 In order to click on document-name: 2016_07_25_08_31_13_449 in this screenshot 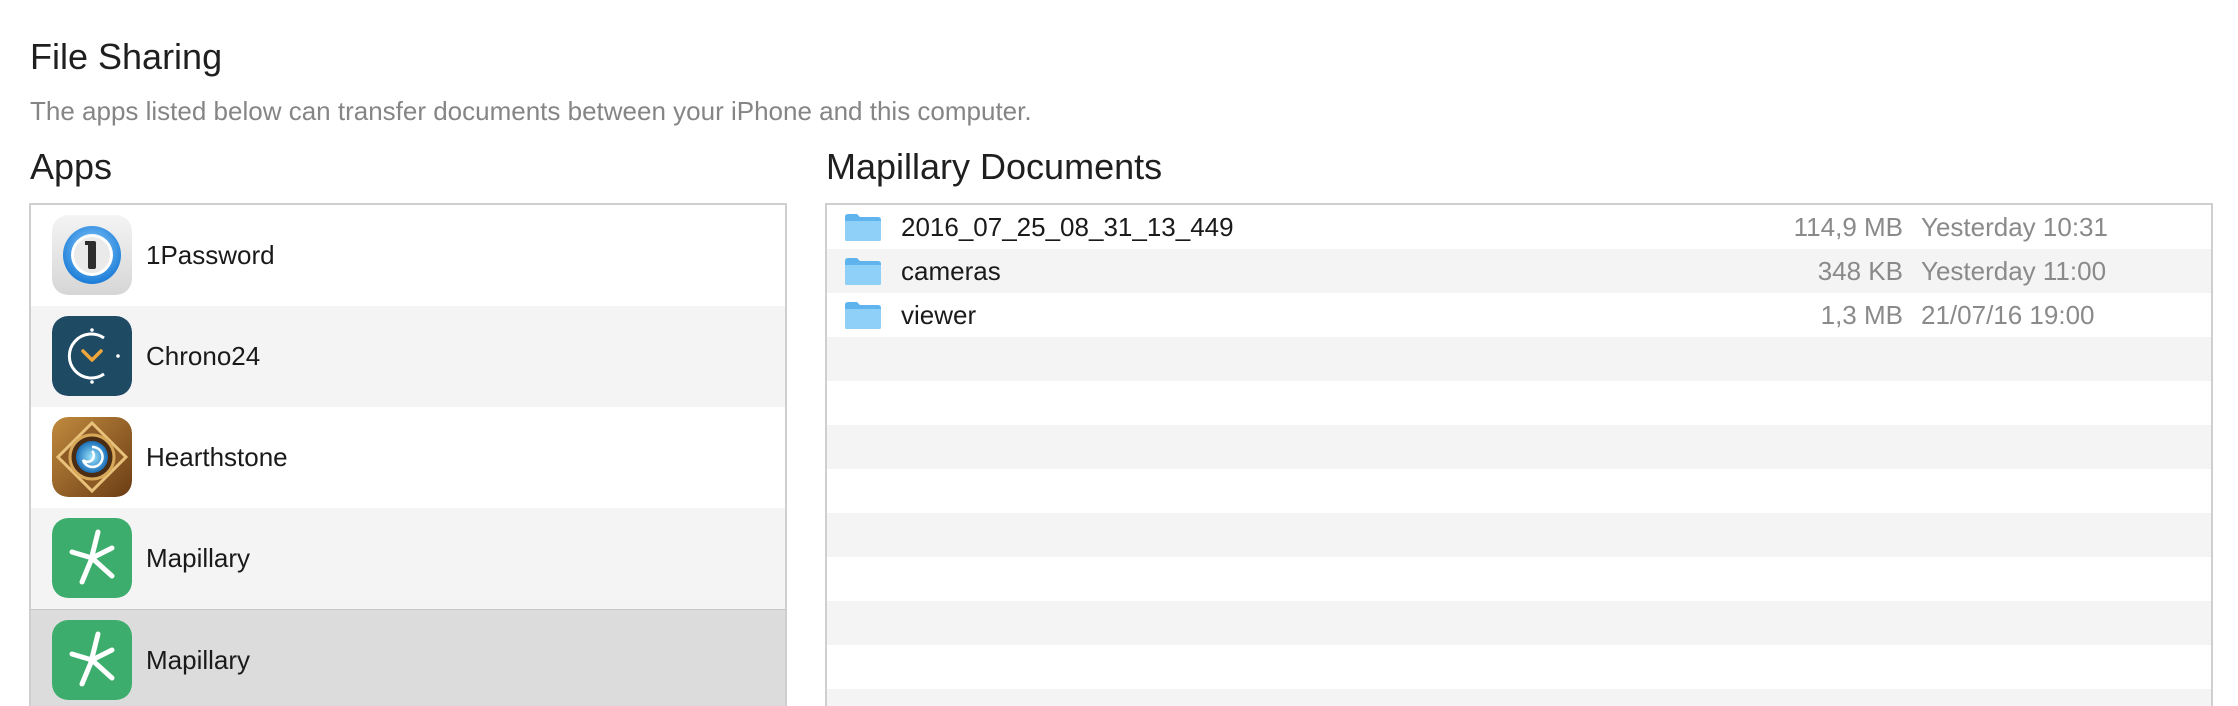, I will do `click(1067, 226)`.